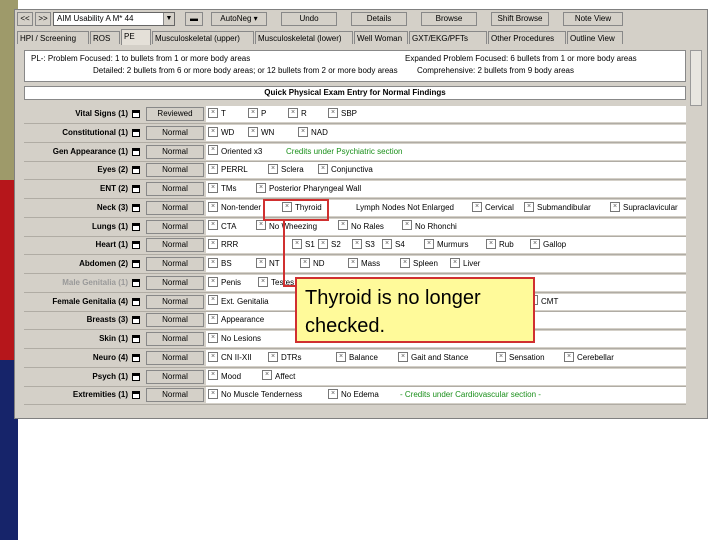 This screenshot has height=540, width=720. I want to click on finding-checkbox: × R, so click(297, 114).